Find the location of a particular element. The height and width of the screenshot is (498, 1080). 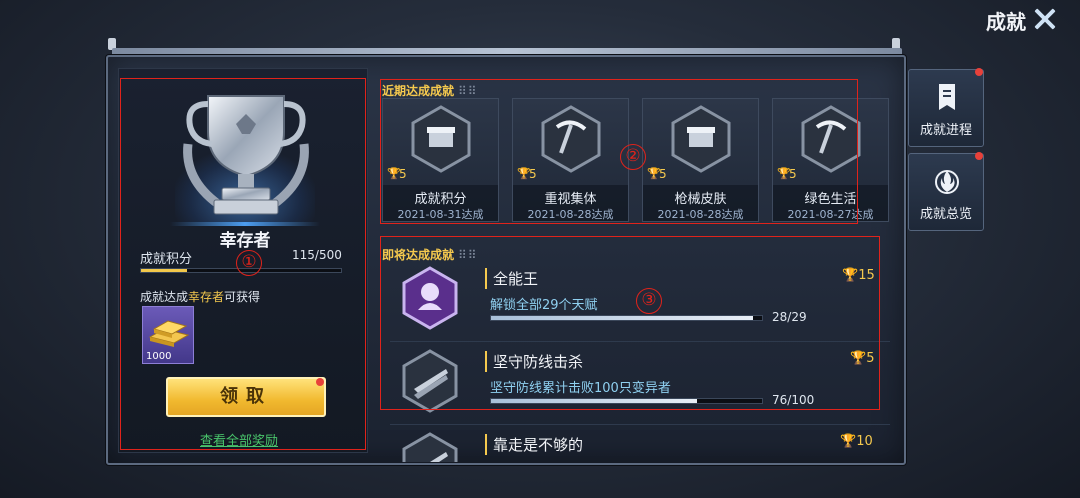

scroll-icon is located at coordinates (947, 97).